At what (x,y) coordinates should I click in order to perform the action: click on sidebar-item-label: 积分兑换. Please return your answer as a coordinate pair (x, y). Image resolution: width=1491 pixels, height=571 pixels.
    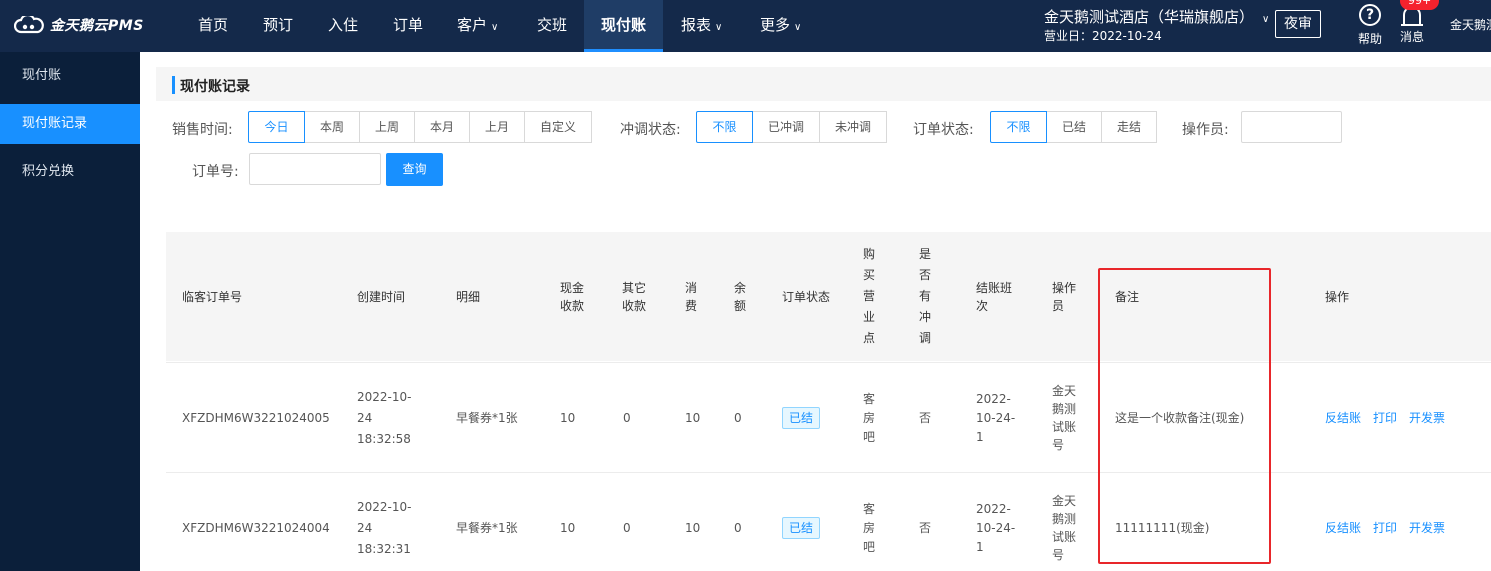
    Looking at the image, I should click on (48, 171).